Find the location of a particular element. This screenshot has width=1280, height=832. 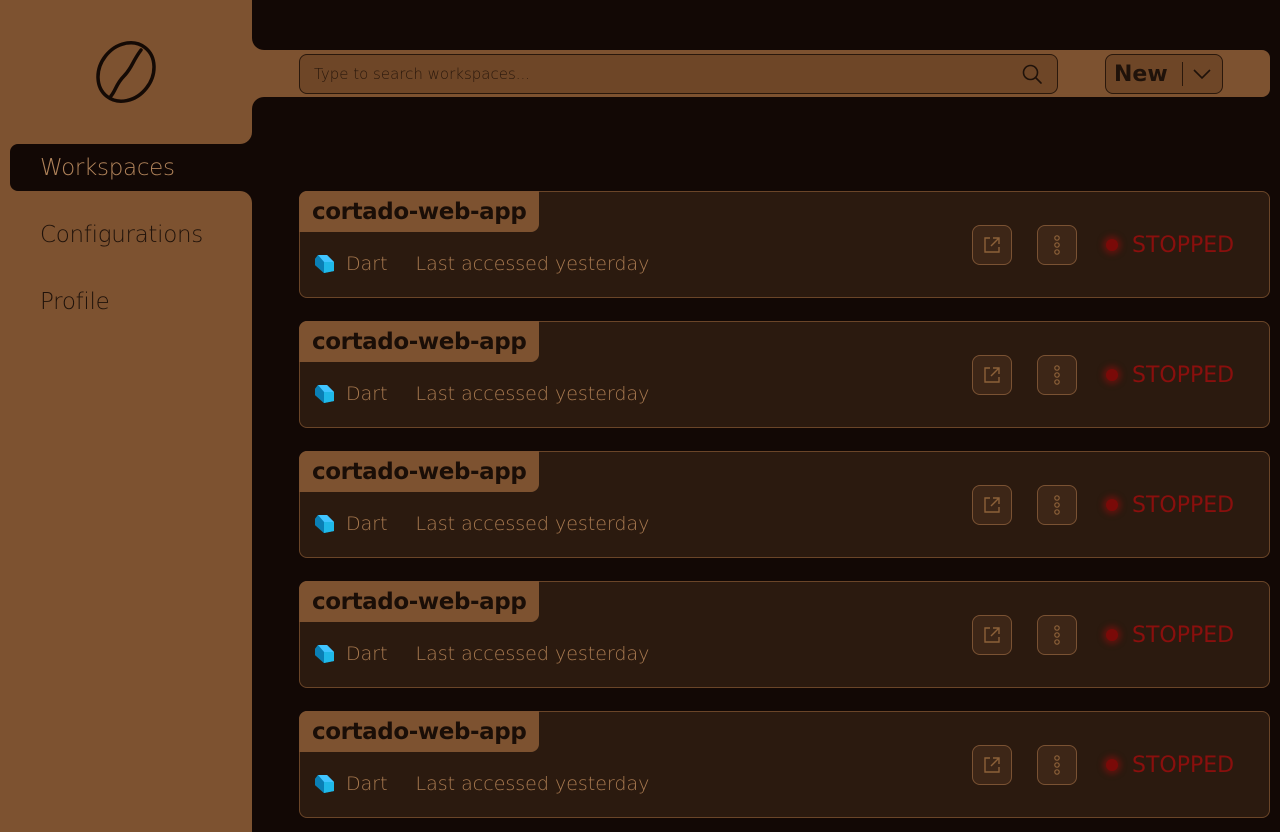

search-input is located at coordinates (667, 74).